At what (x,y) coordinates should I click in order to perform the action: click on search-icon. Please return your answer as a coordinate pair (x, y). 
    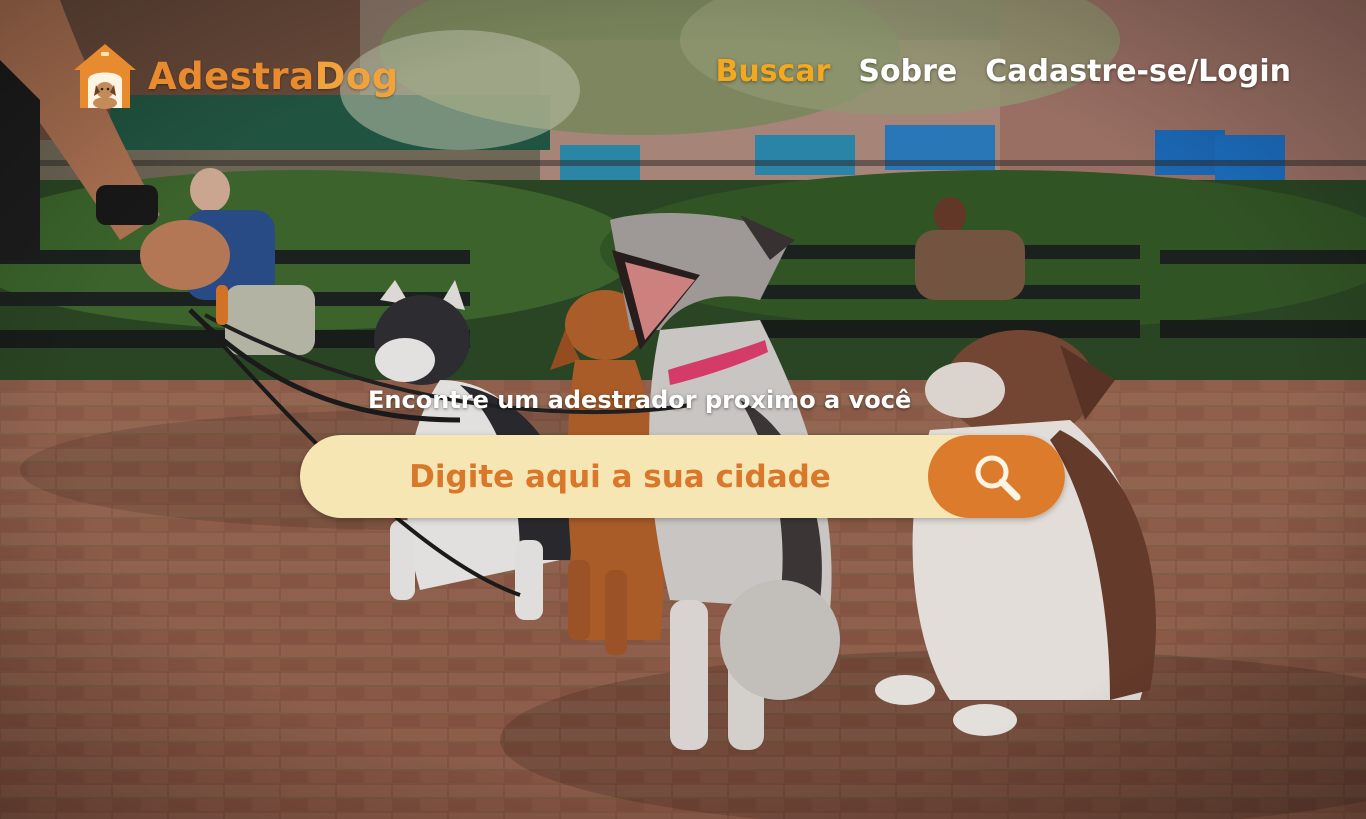
    Looking at the image, I should click on (997, 477).